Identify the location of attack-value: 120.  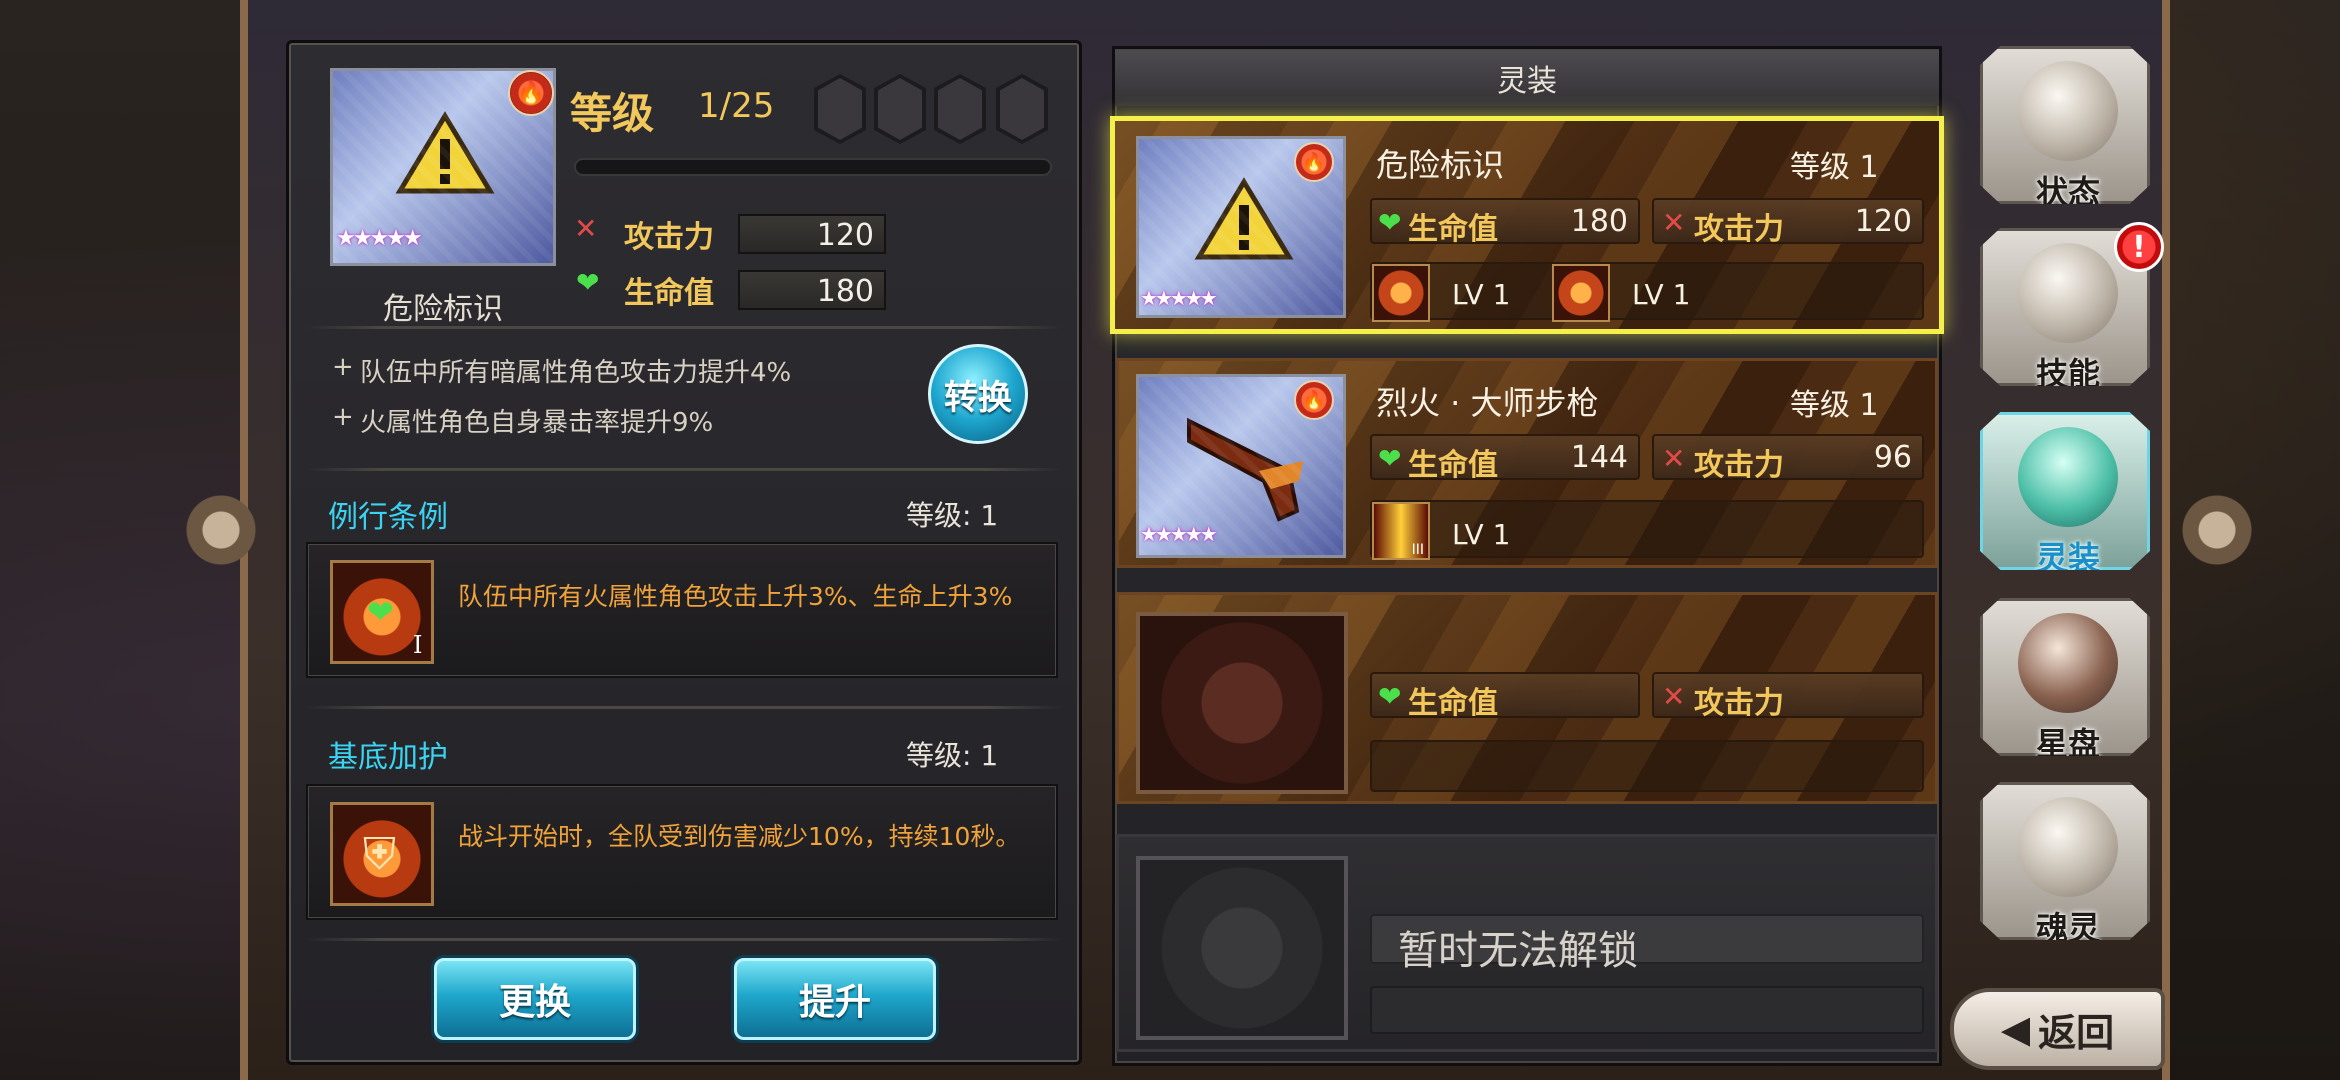
(845, 235).